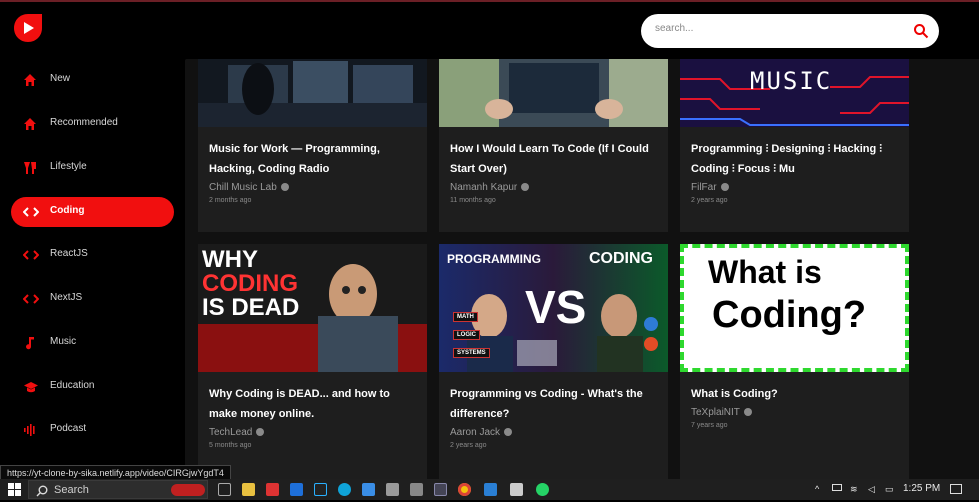 This screenshot has height=502, width=979. What do you see at coordinates (921, 488) in the screenshot?
I see `clock: 1:25 PM` at bounding box center [921, 488].